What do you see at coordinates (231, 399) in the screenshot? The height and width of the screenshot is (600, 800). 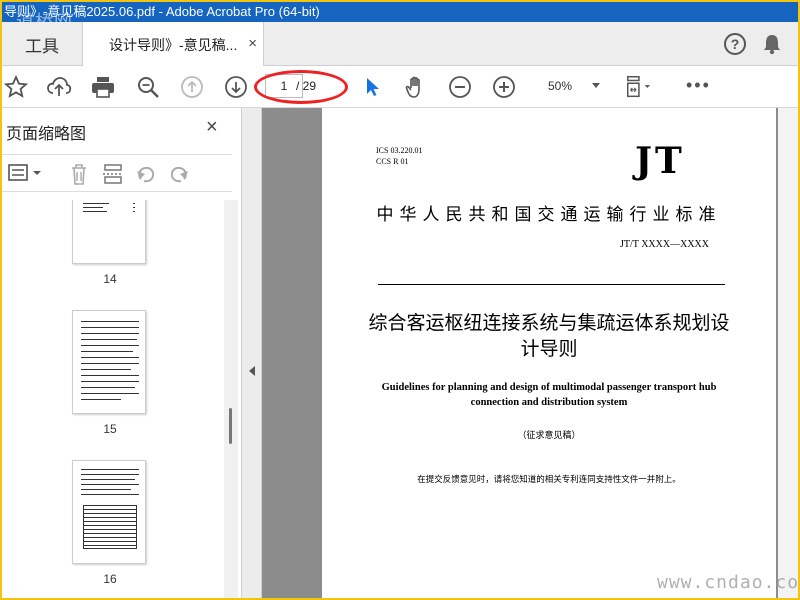 I see `thumbnail-scrollbar` at bounding box center [231, 399].